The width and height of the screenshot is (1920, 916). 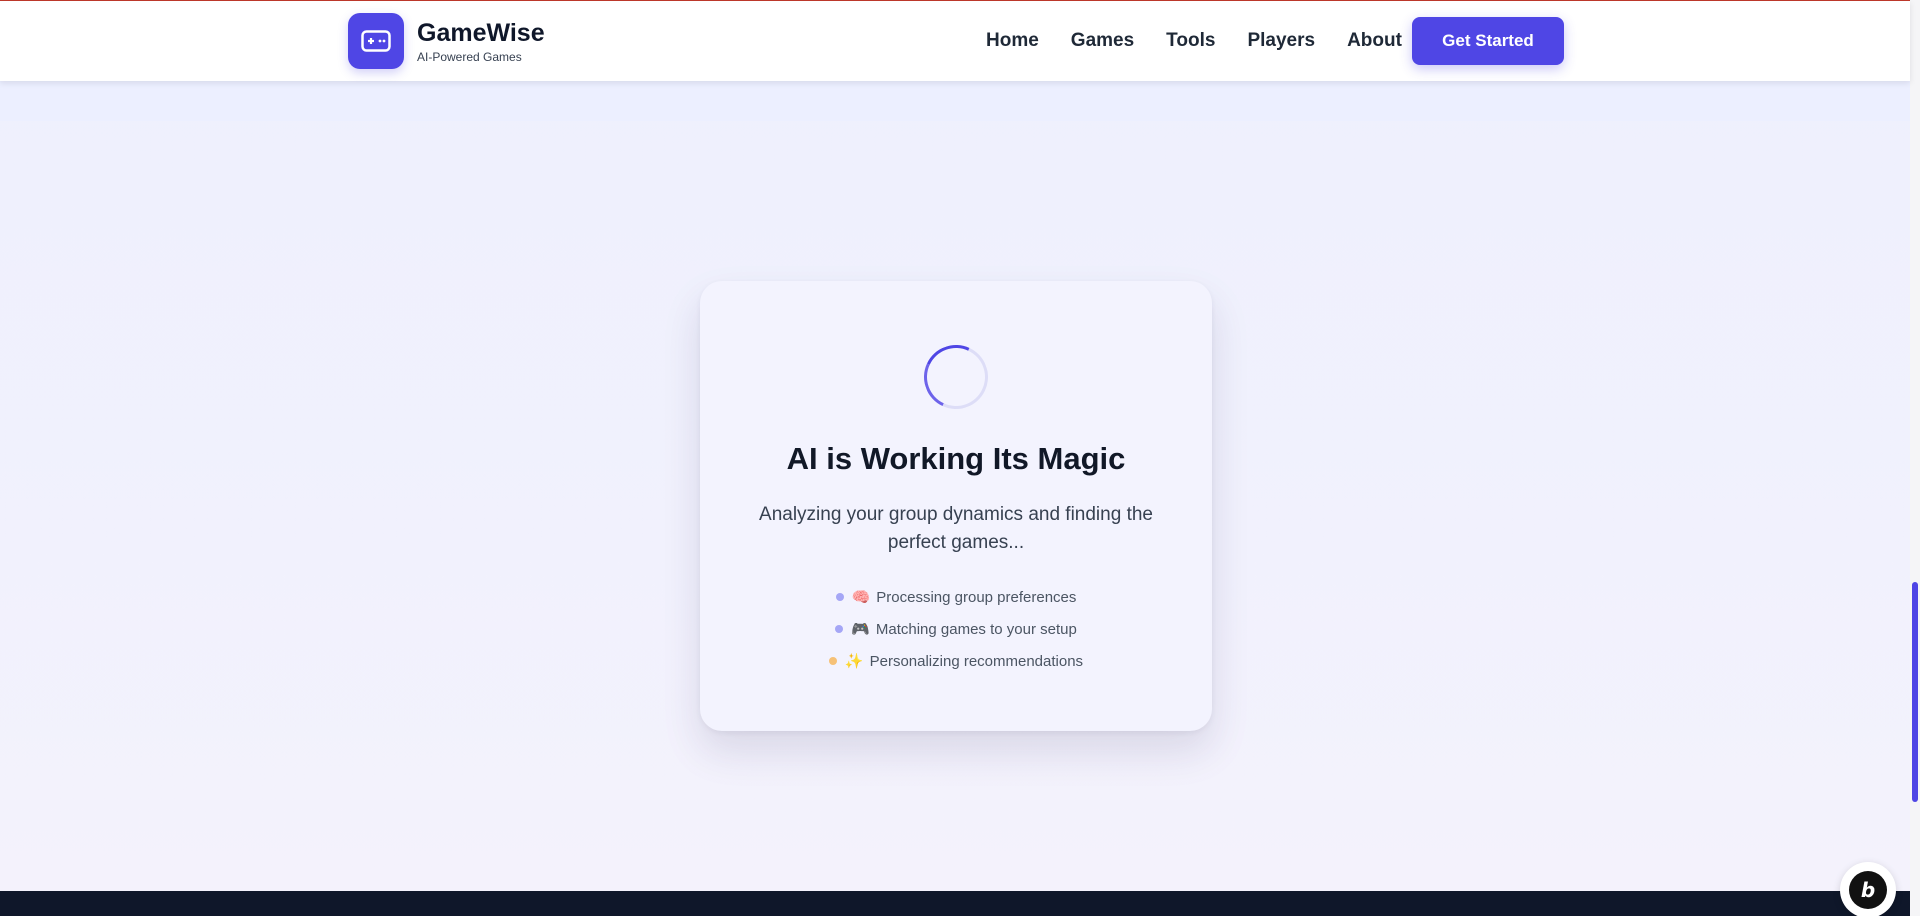 I want to click on loading-step: 🧠 Processing group preferences, so click(x=956, y=597).